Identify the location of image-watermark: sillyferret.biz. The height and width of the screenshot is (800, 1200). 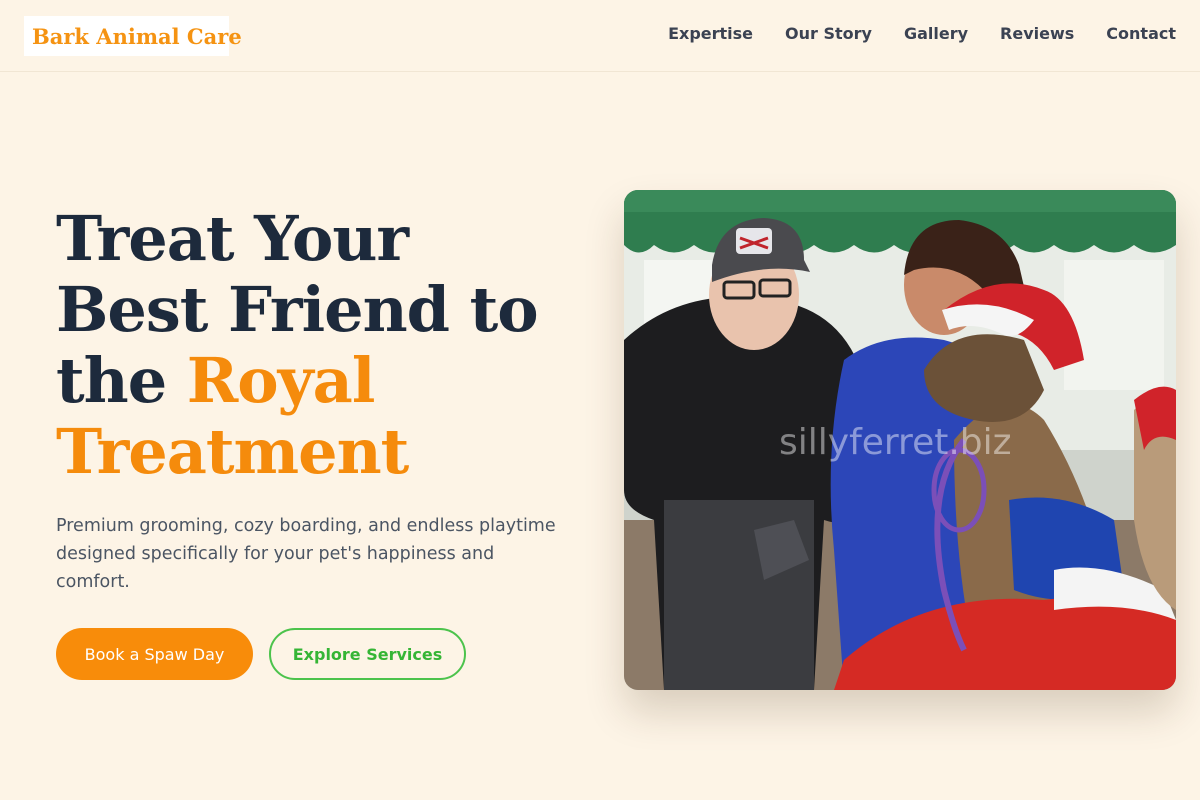
(895, 442).